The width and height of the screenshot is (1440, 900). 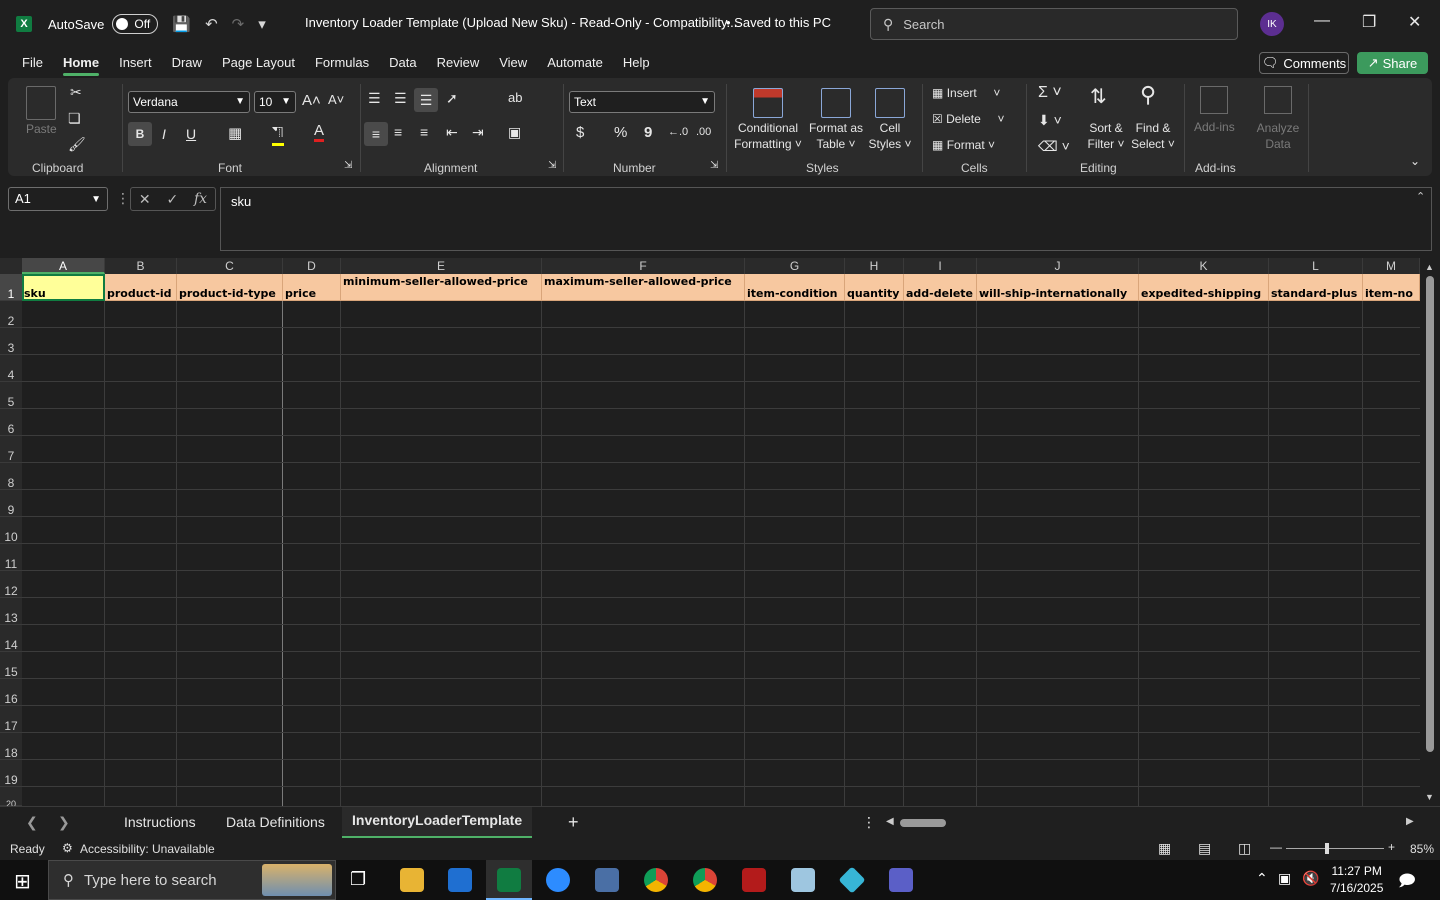 I want to click on chevron-right-icon: ❯, so click(x=64, y=823).